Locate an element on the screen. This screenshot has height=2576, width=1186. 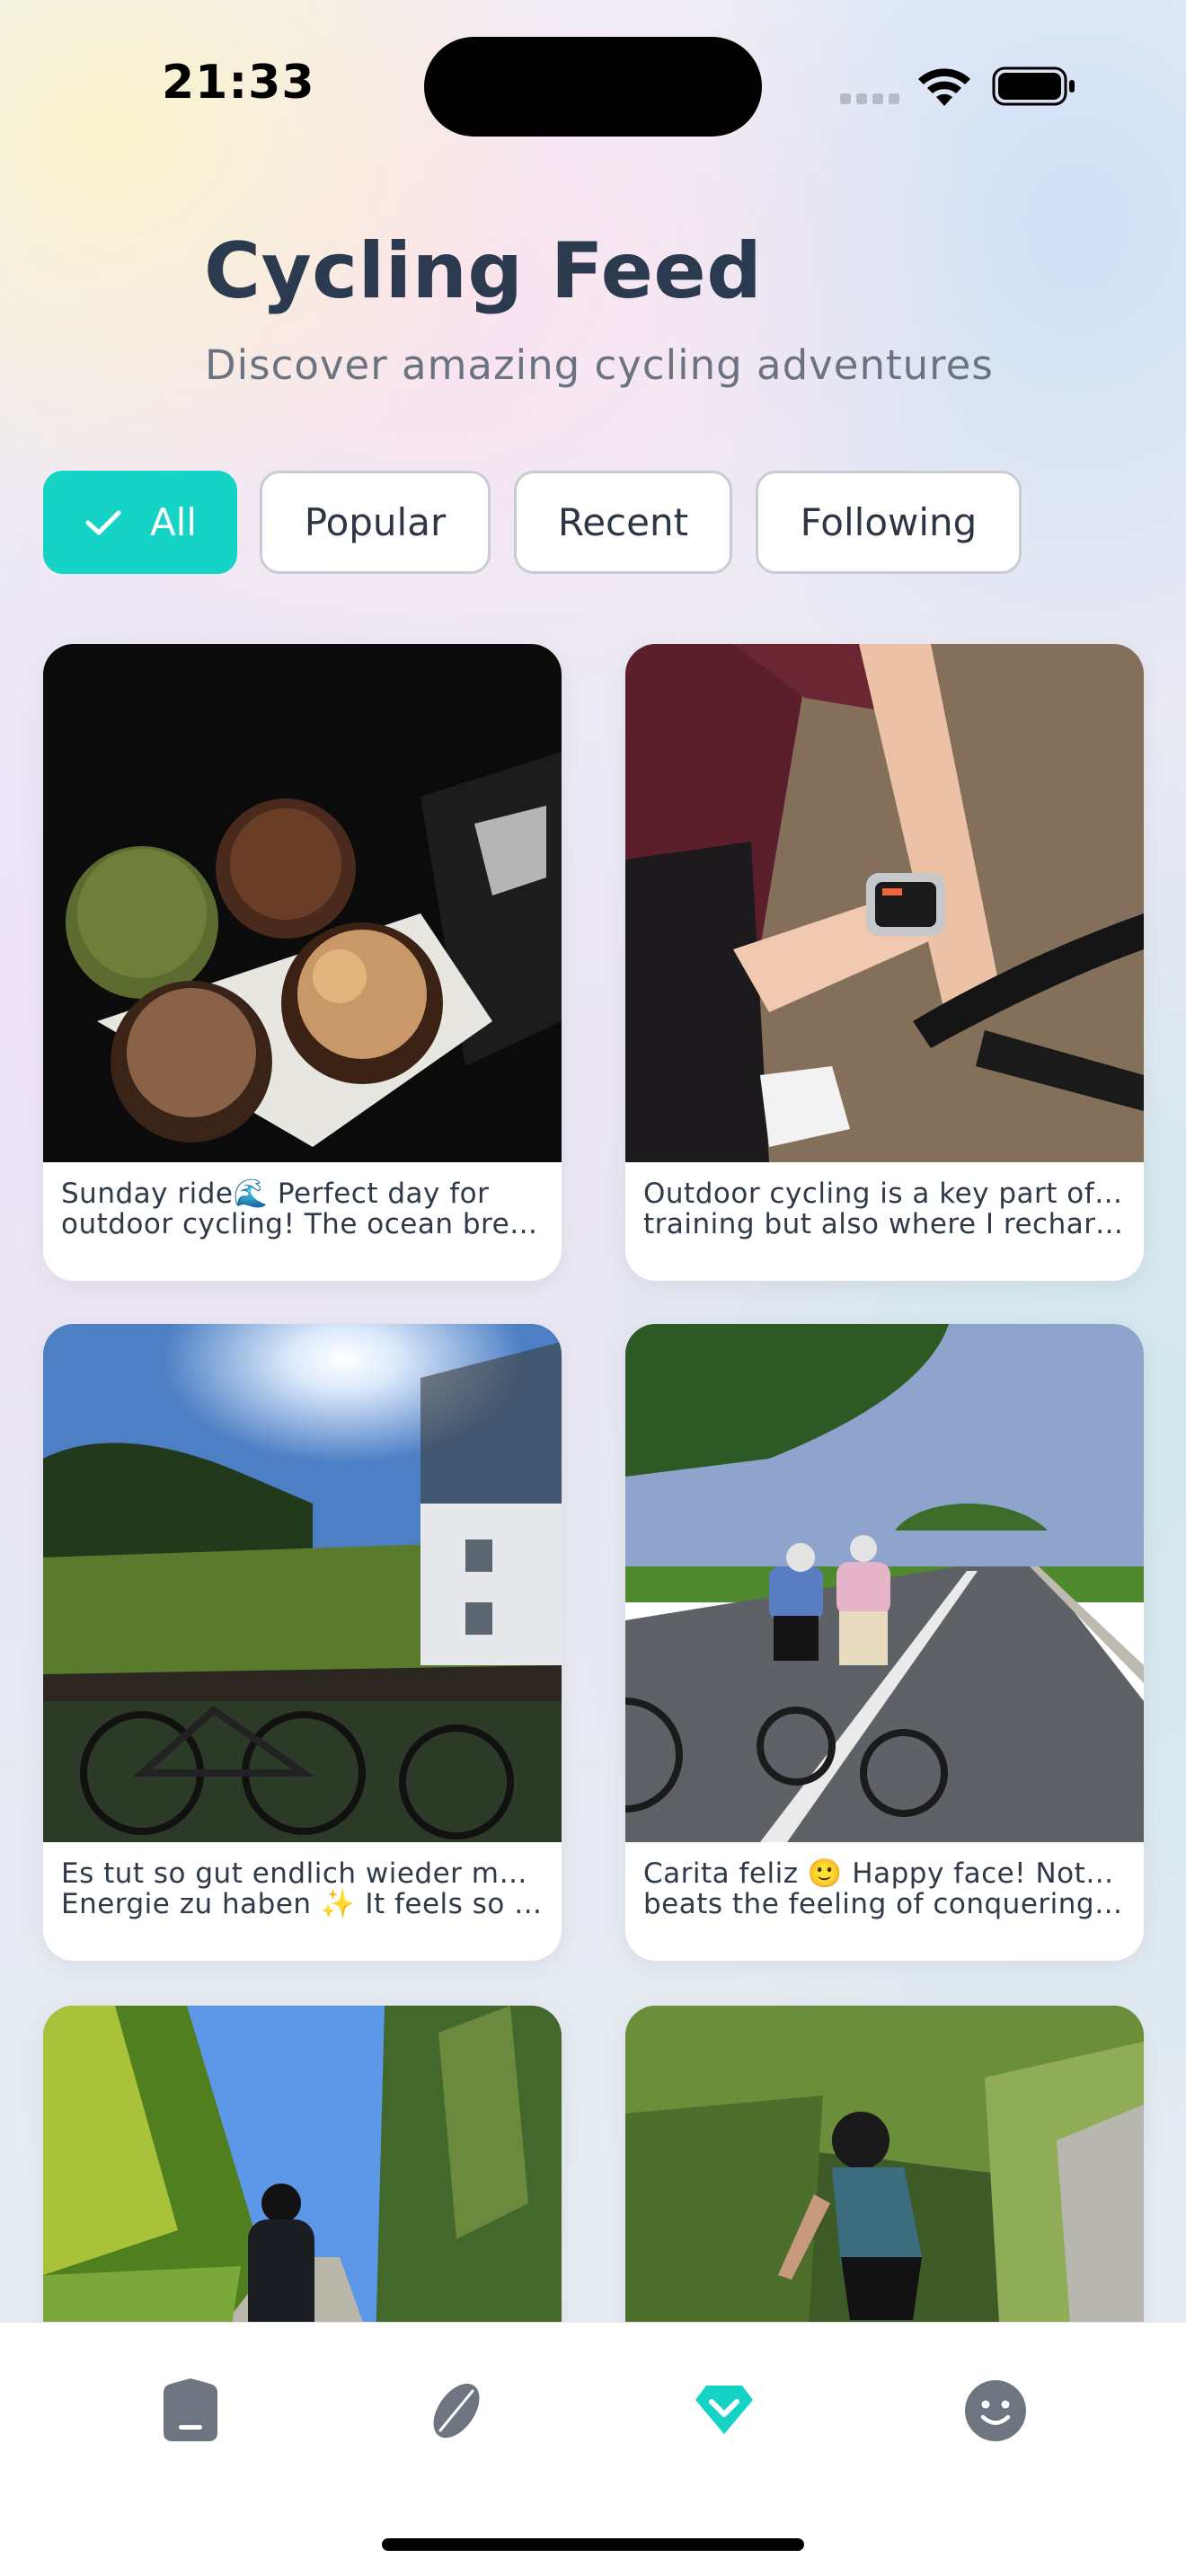
filter-chip-following: Following is located at coordinates (889, 522).